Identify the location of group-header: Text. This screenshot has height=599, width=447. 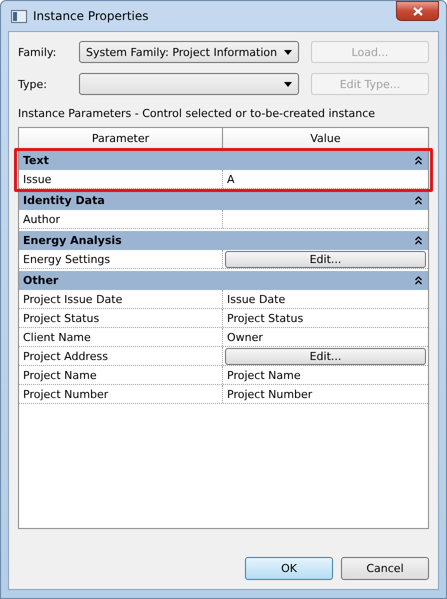
(223, 160).